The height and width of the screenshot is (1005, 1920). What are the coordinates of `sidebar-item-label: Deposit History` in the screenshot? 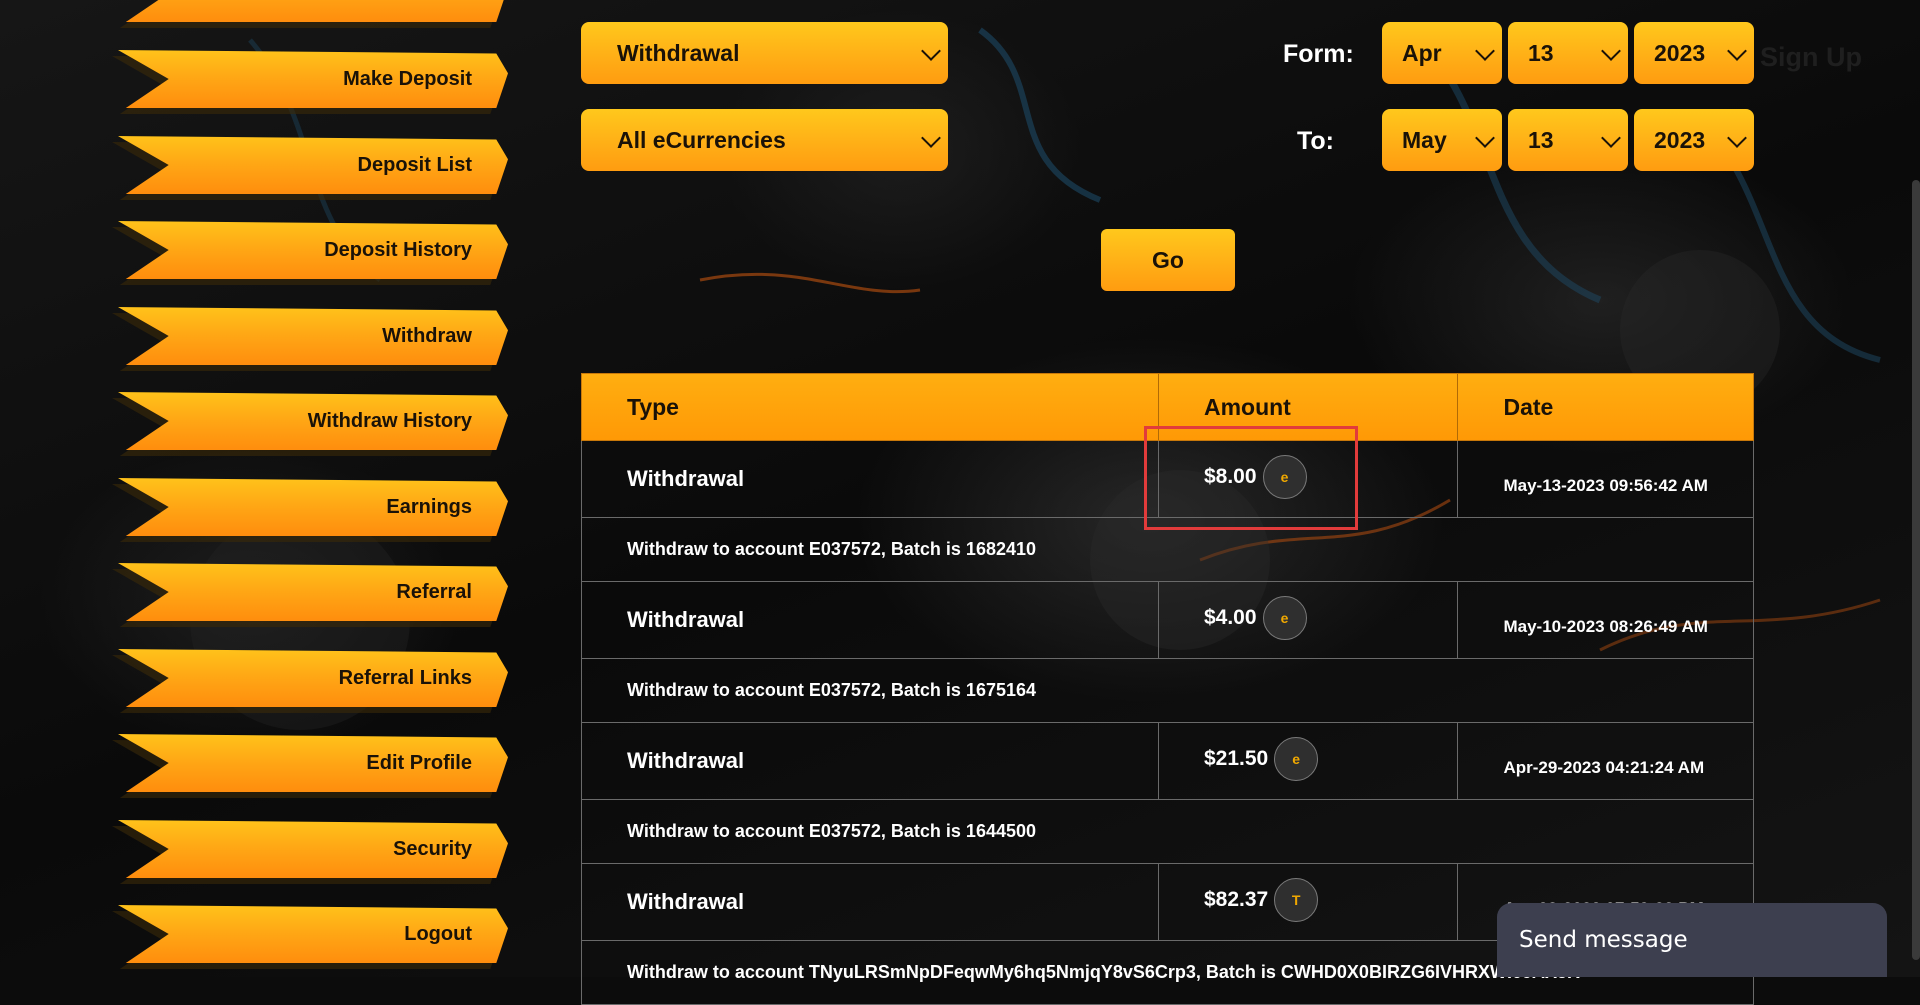 It's located at (398, 249).